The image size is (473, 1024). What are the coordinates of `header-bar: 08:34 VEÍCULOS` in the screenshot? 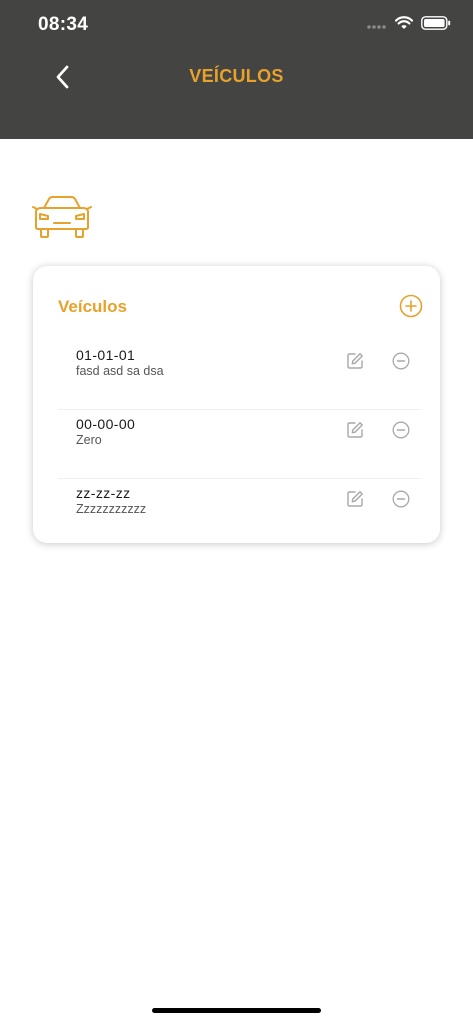 It's located at (236, 69).